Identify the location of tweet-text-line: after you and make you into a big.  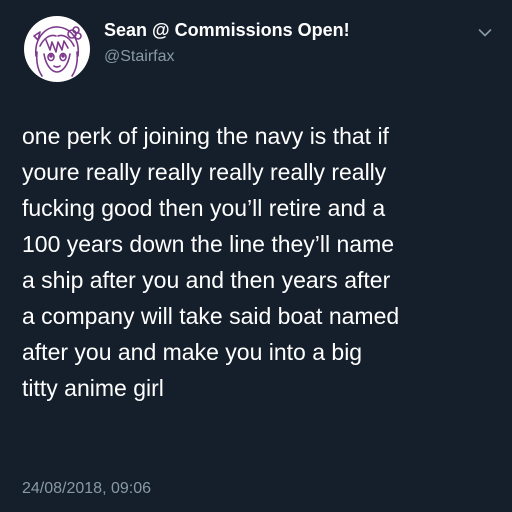
(192, 352).